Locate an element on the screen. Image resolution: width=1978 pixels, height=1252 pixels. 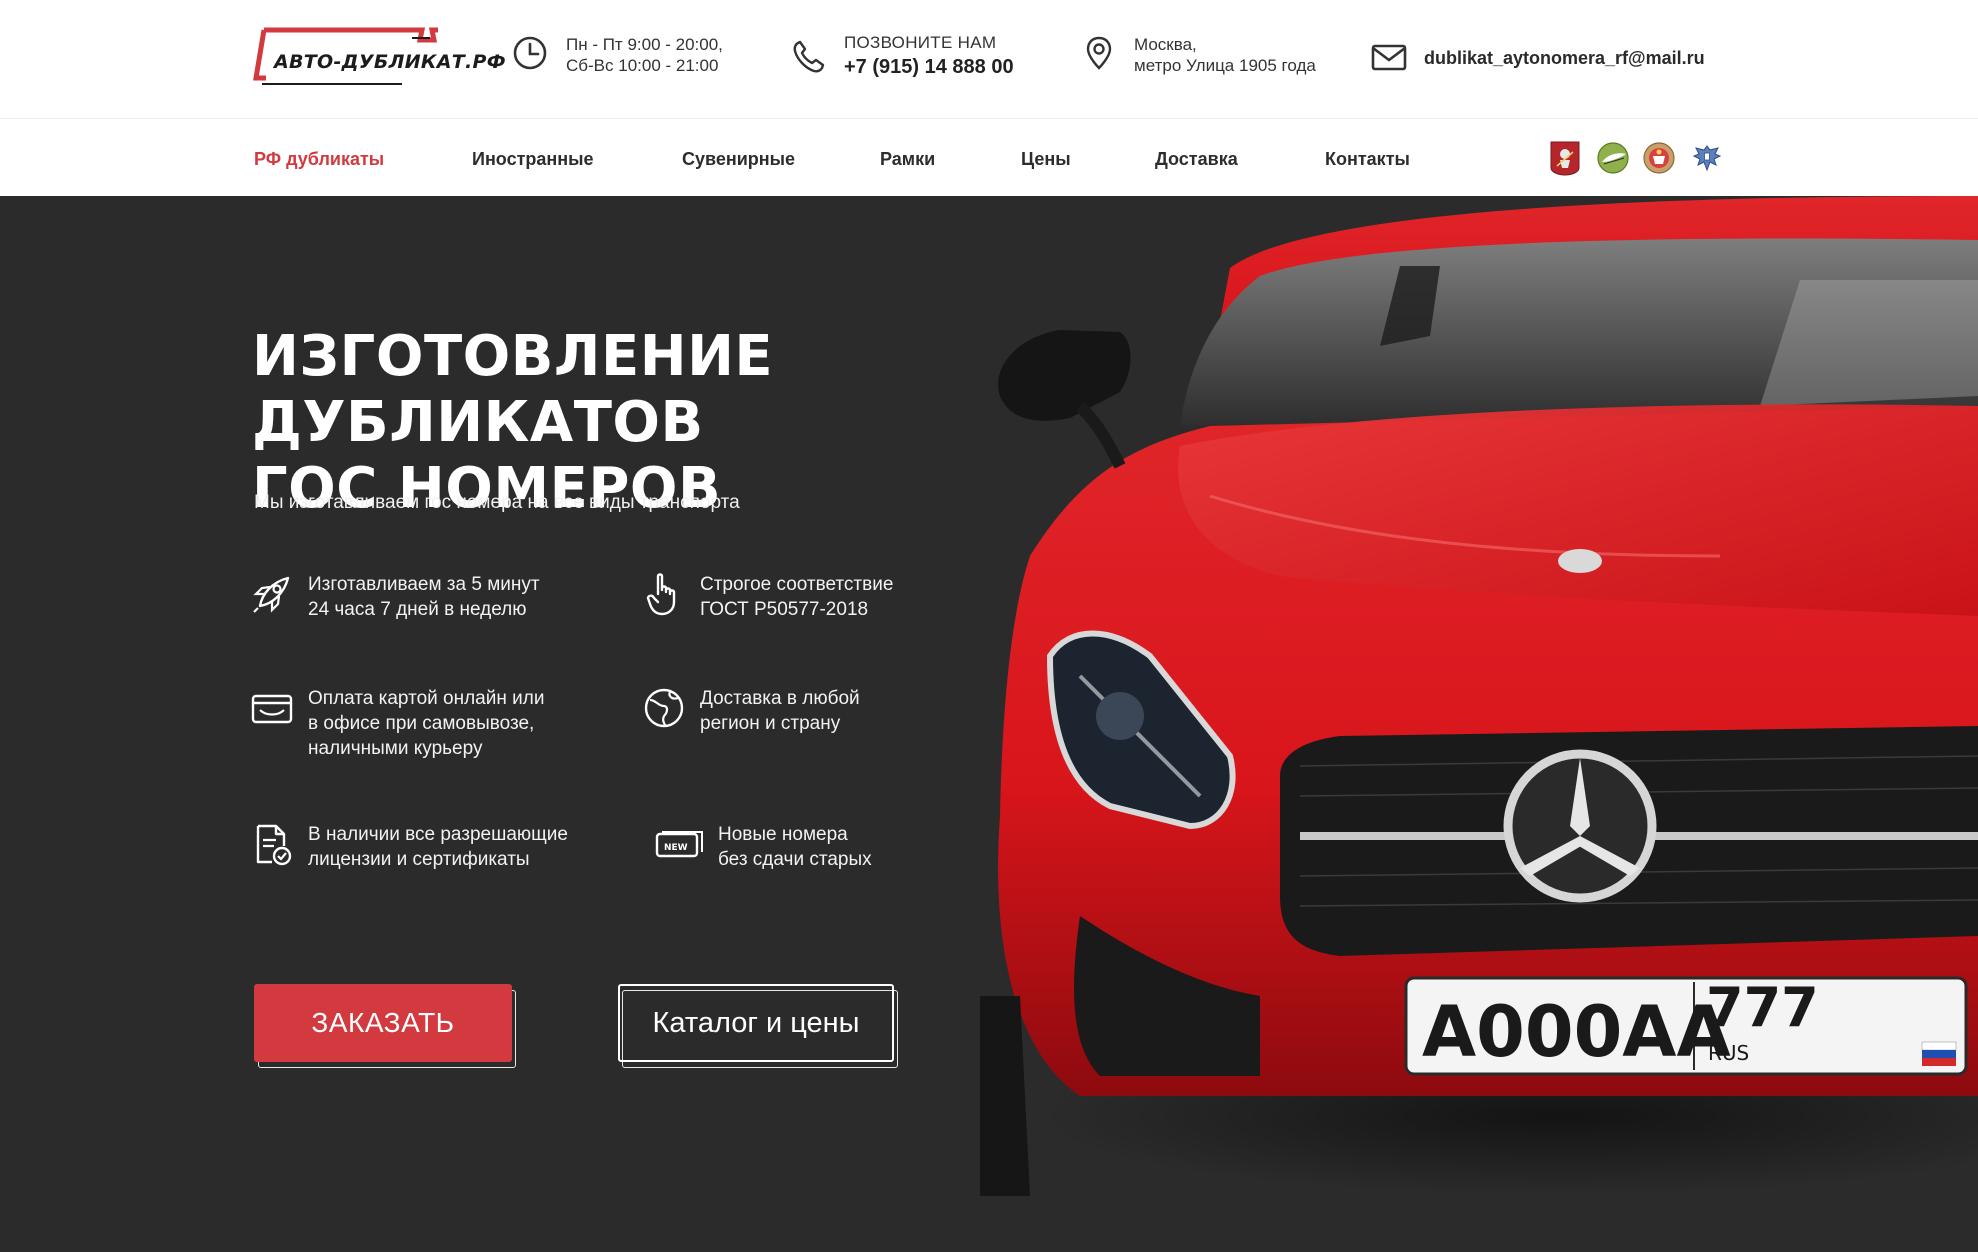
phone-number: +7 (915) 14 888 00 is located at coordinates (929, 67).